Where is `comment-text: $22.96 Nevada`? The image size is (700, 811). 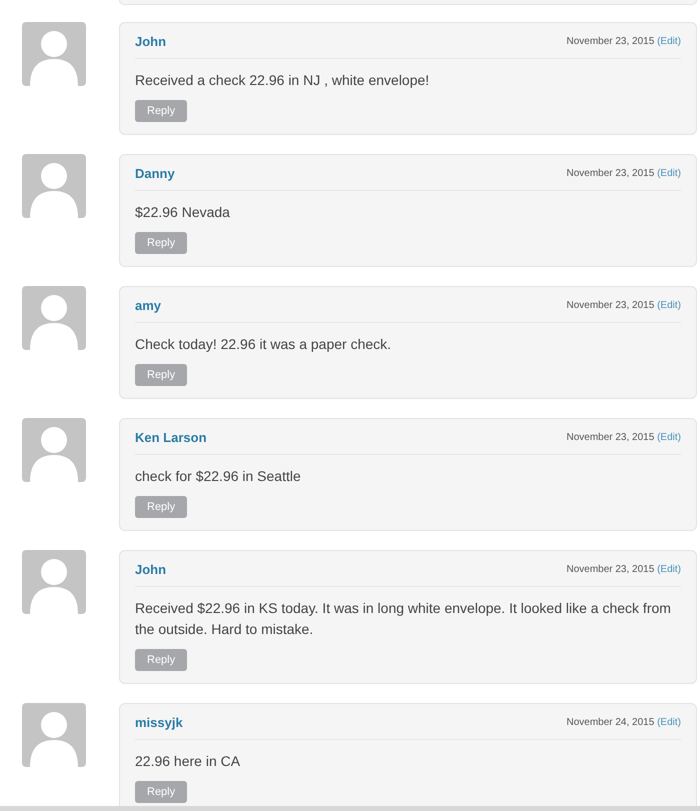 comment-text: $22.96 Nevada is located at coordinates (183, 212).